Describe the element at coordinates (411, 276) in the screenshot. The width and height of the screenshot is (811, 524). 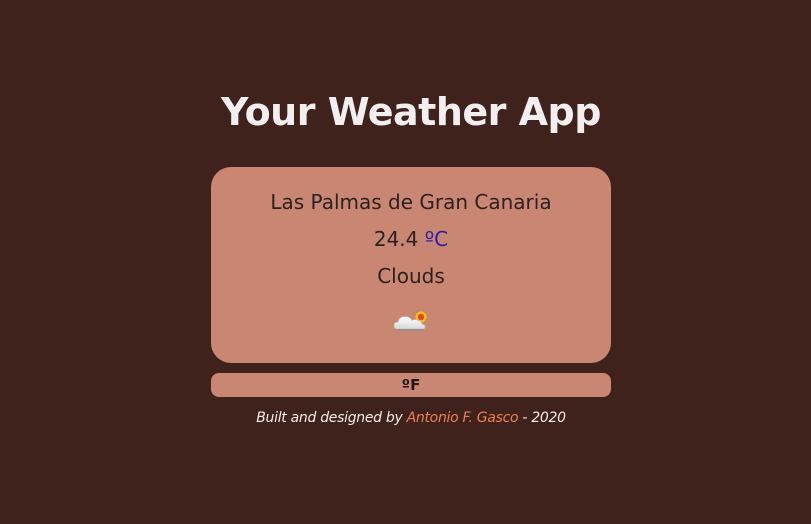
I see `weather-condition: Clouds` at that location.